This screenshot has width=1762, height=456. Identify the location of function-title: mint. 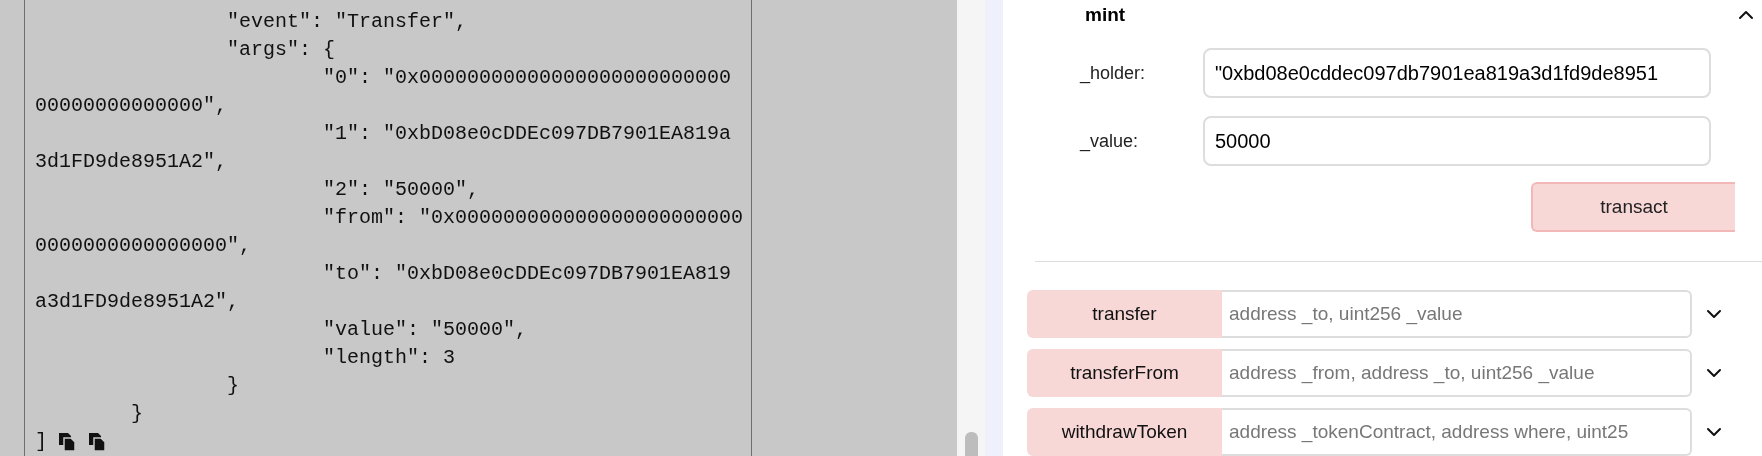
(1105, 15).